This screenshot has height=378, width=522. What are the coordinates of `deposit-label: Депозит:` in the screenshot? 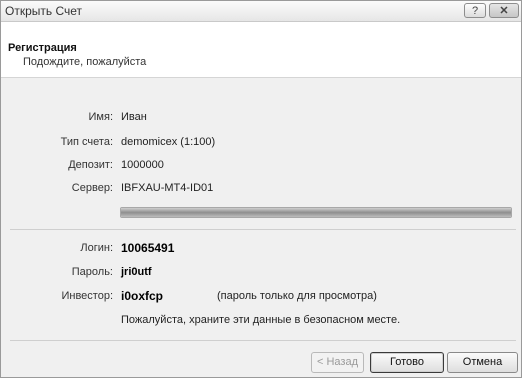 It's located at (90, 165).